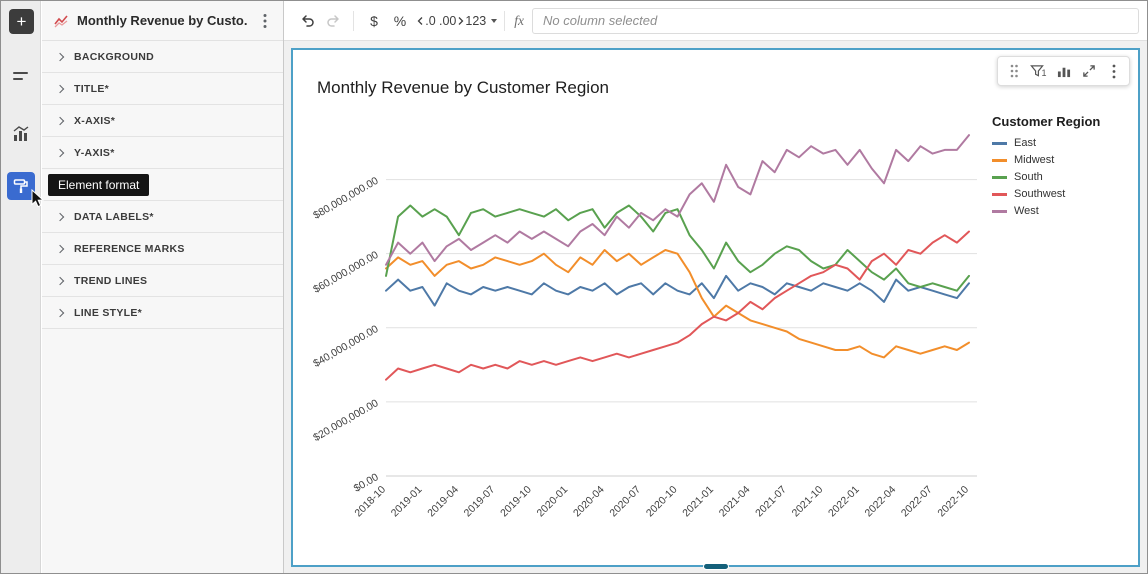 The height and width of the screenshot is (574, 1148). What do you see at coordinates (1044, 73) in the screenshot?
I see `filter-count-badge: 1` at bounding box center [1044, 73].